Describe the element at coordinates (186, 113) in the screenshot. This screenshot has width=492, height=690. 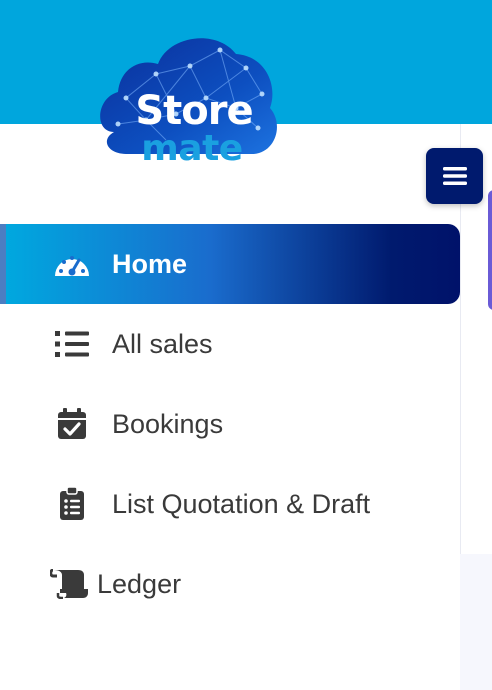
I see `storemate-logo: Store mate` at that location.